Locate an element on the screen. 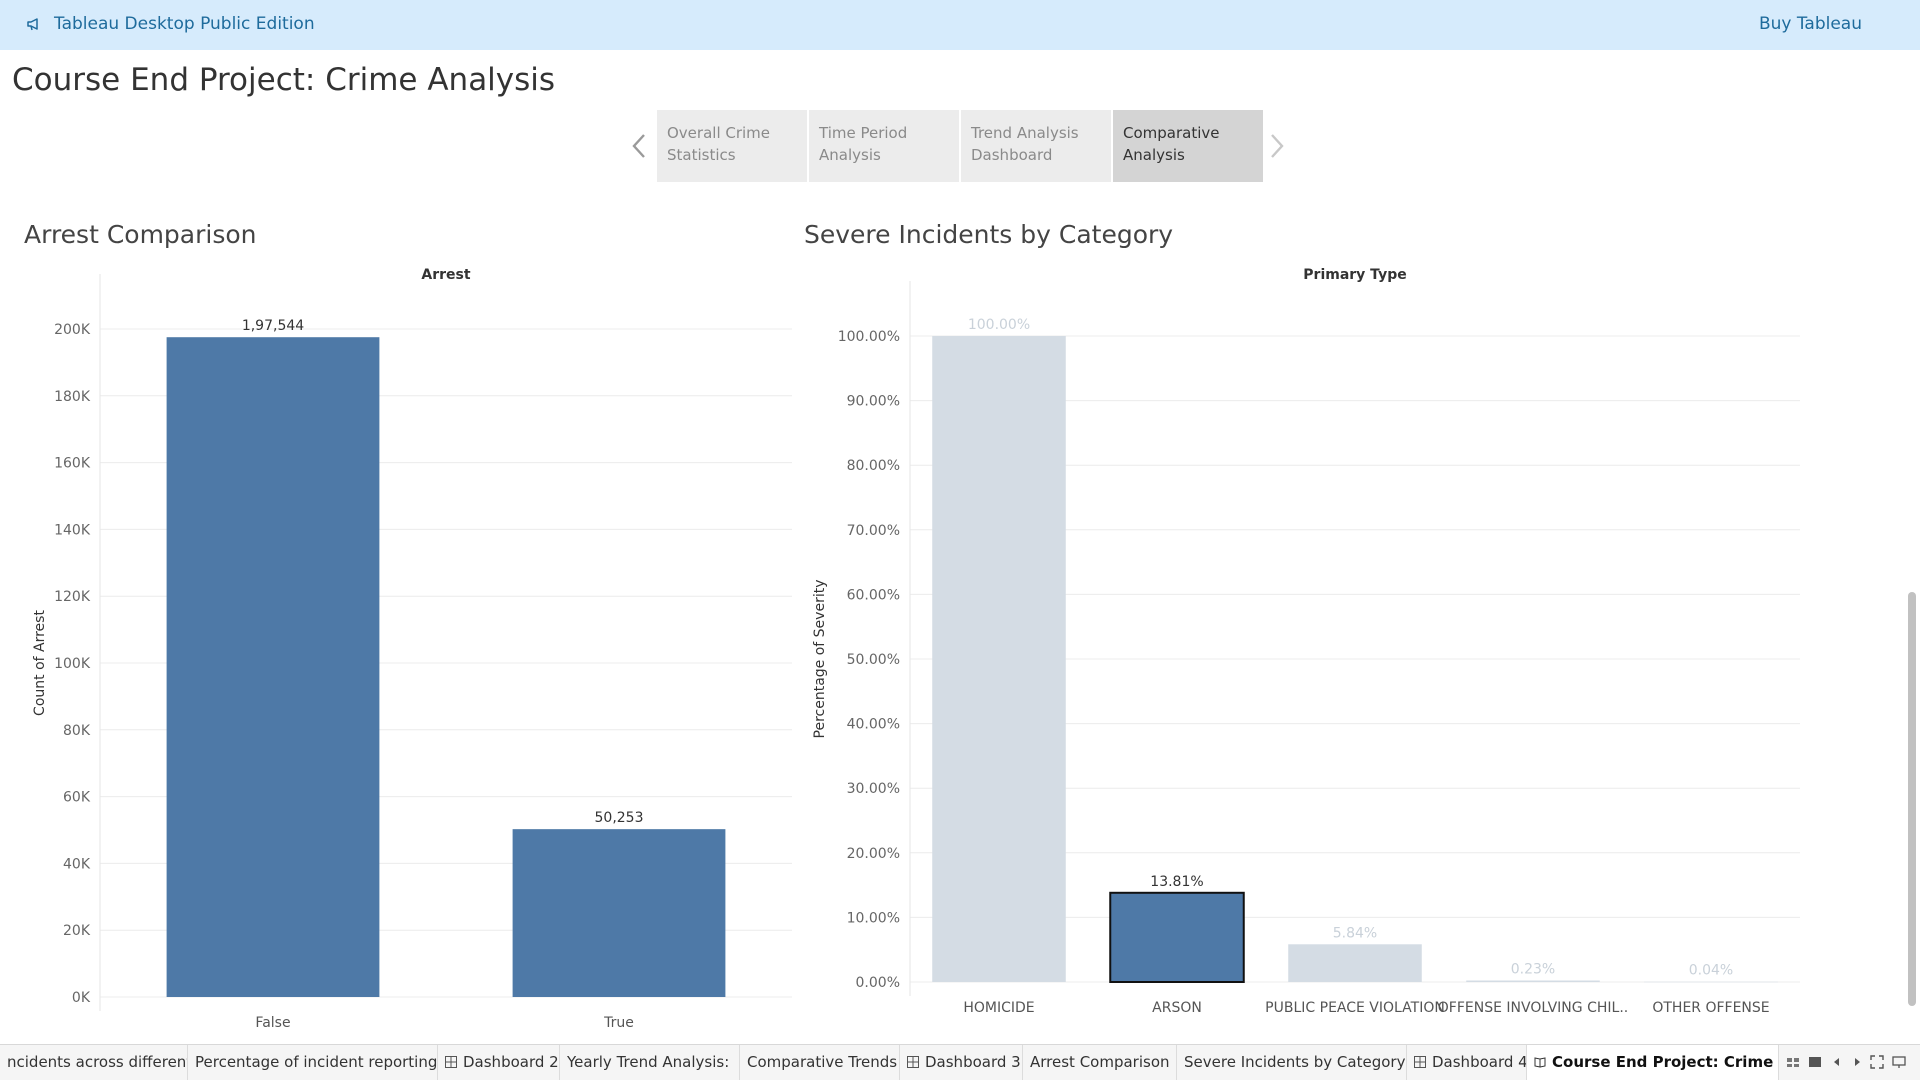 The width and height of the screenshot is (1920, 1080). chevron-right-icon is located at coordinates (1277, 146).